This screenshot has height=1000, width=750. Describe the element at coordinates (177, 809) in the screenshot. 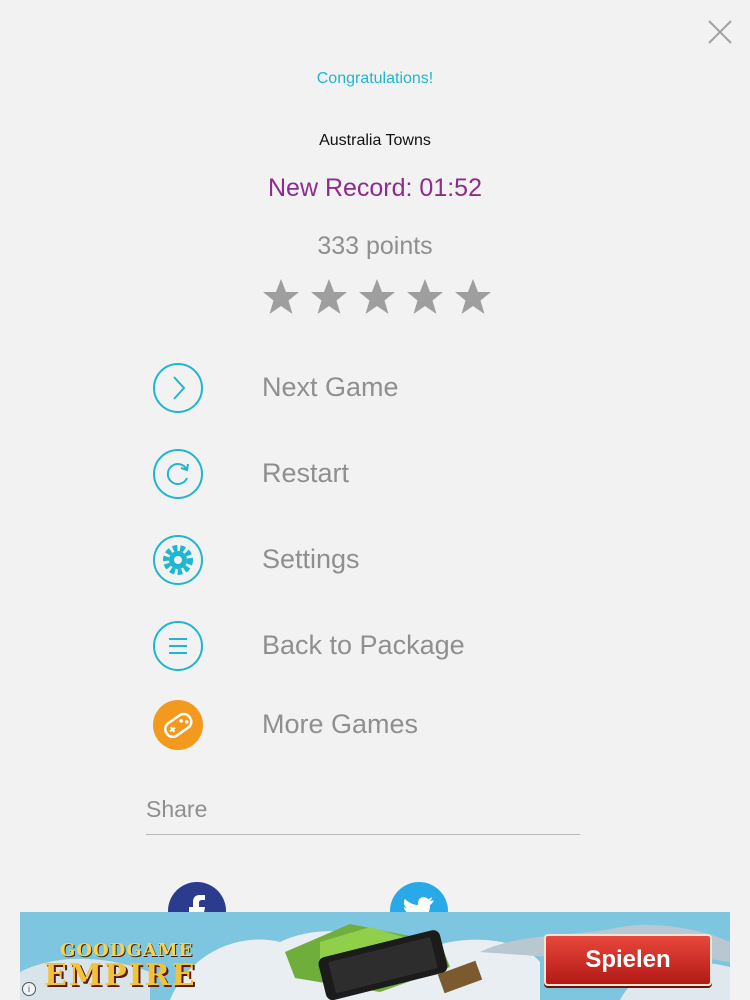

I see `share-label: Share` at that location.